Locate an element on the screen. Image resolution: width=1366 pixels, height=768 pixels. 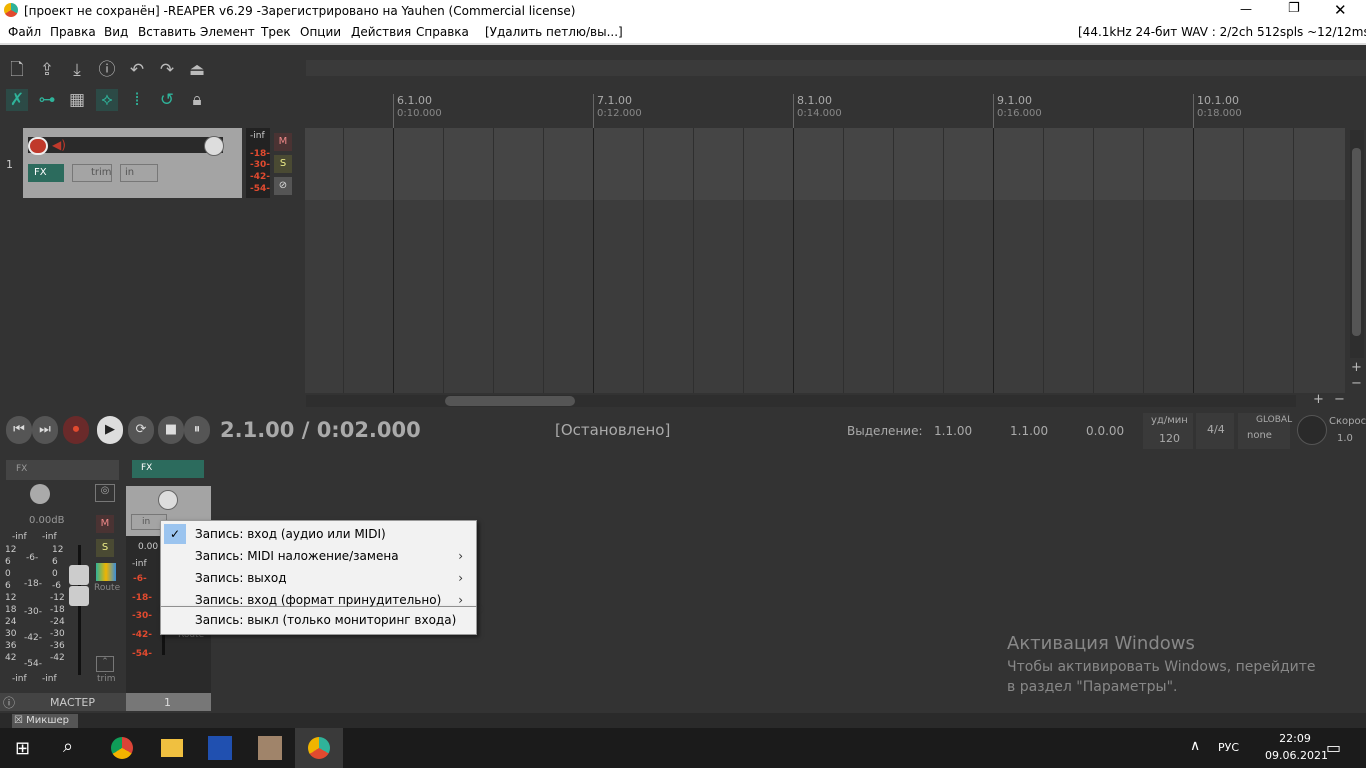
record-arm-button is located at coordinates (38, 146).